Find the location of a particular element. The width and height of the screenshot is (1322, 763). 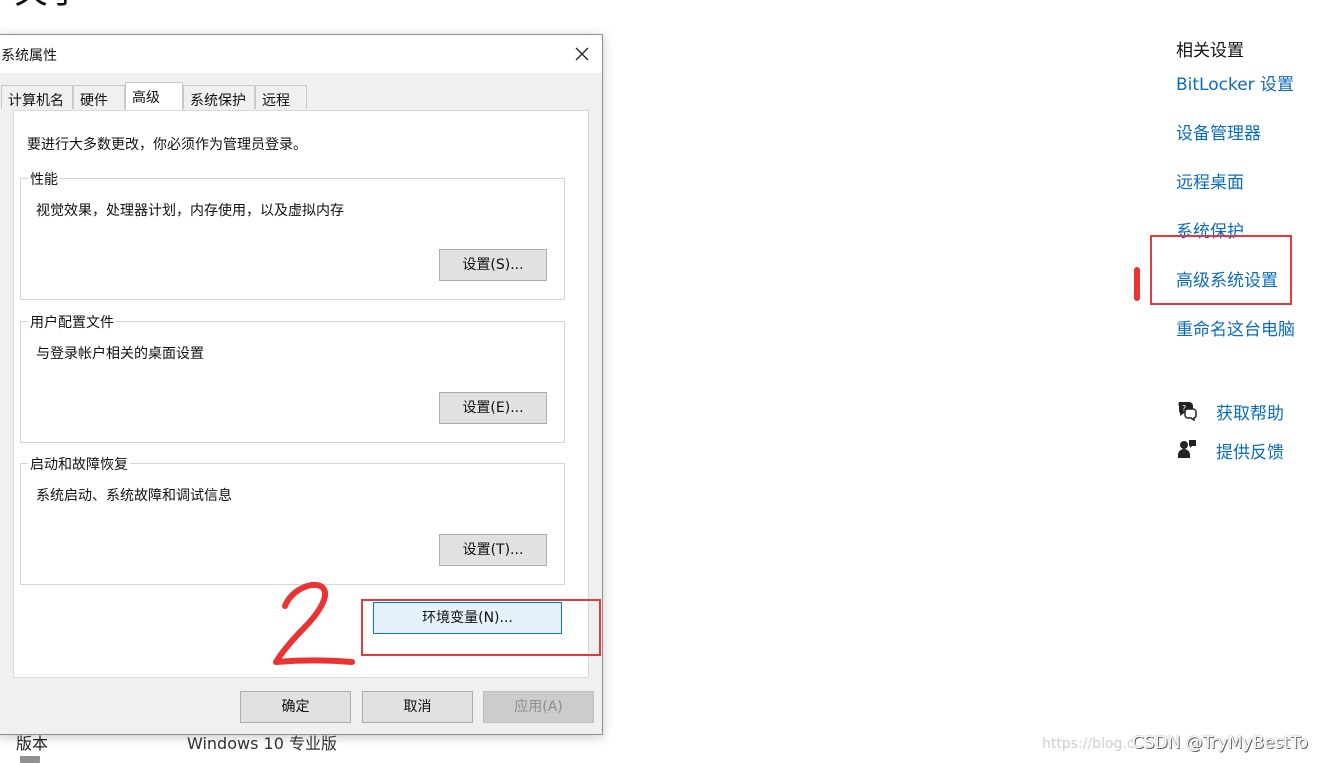

related-settings-title: 相关设置 is located at coordinates (1210, 51).